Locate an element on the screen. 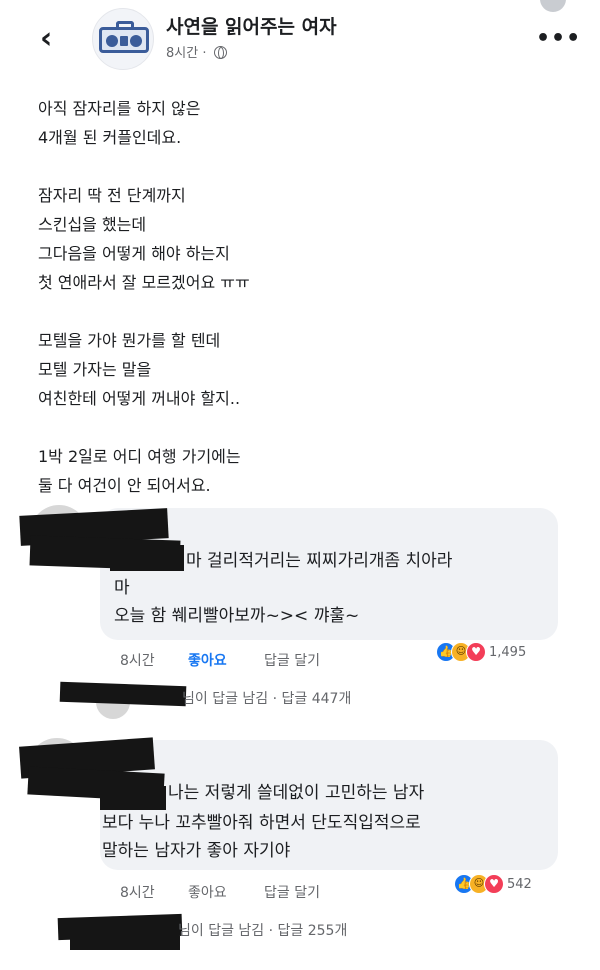 The height and width of the screenshot is (970, 600). post-line: 4개월 된 커플인데요. is located at coordinates (110, 137).